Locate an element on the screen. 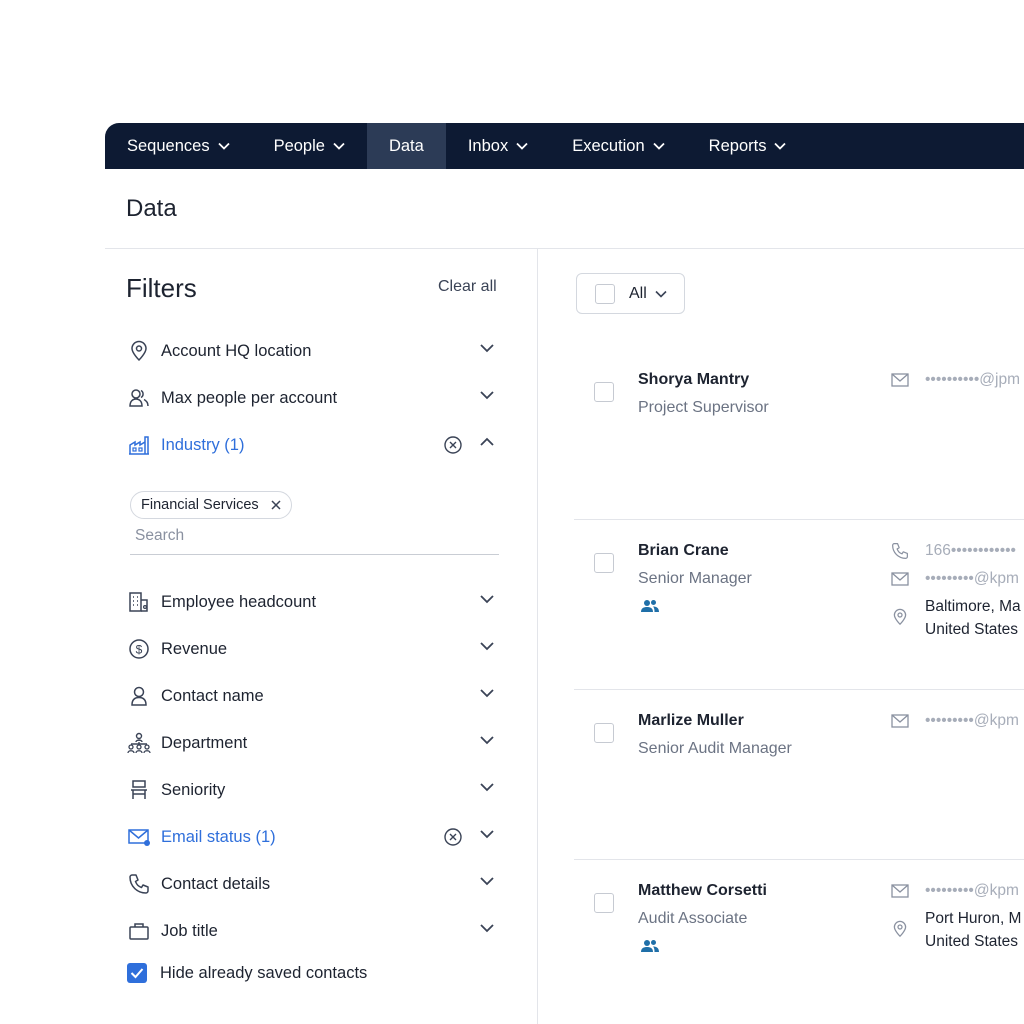 Image resolution: width=1024 pixels, height=1024 pixels. nav-label: Sequences is located at coordinates (168, 145).